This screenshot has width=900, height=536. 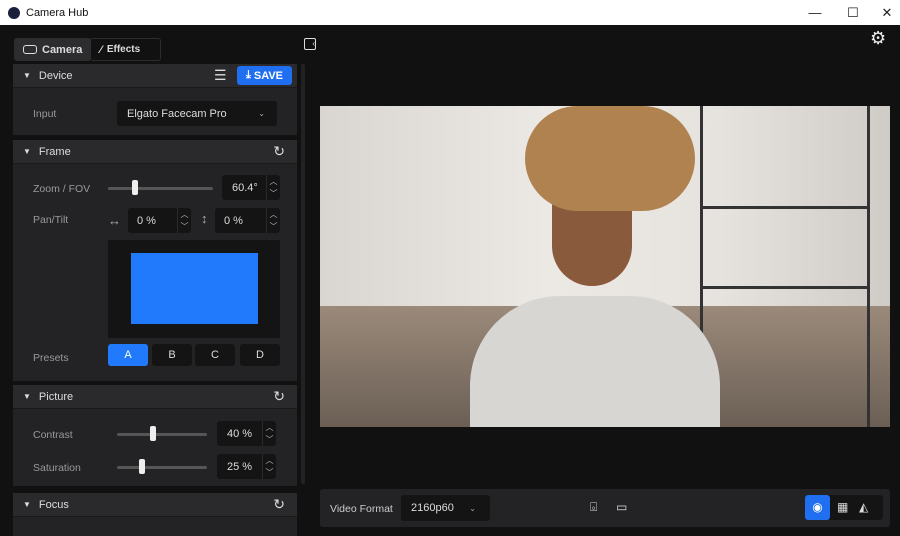 I want to click on view-toggle-group: ◉ ▦ ◭, so click(x=844, y=507).